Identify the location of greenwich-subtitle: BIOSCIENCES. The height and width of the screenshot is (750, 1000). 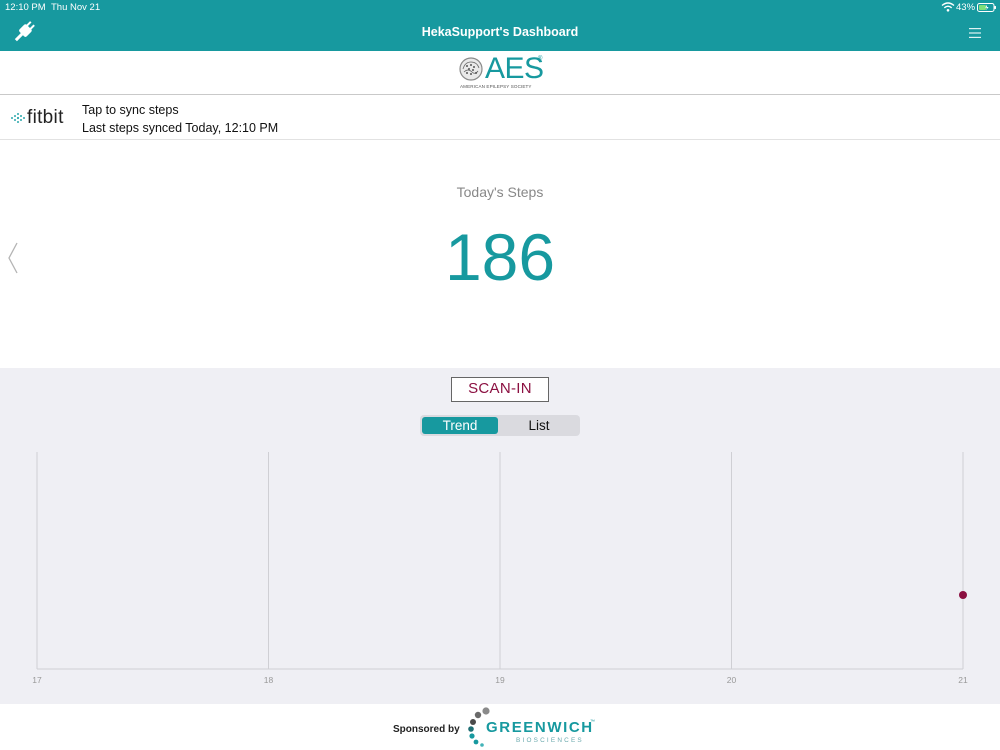
(550, 740).